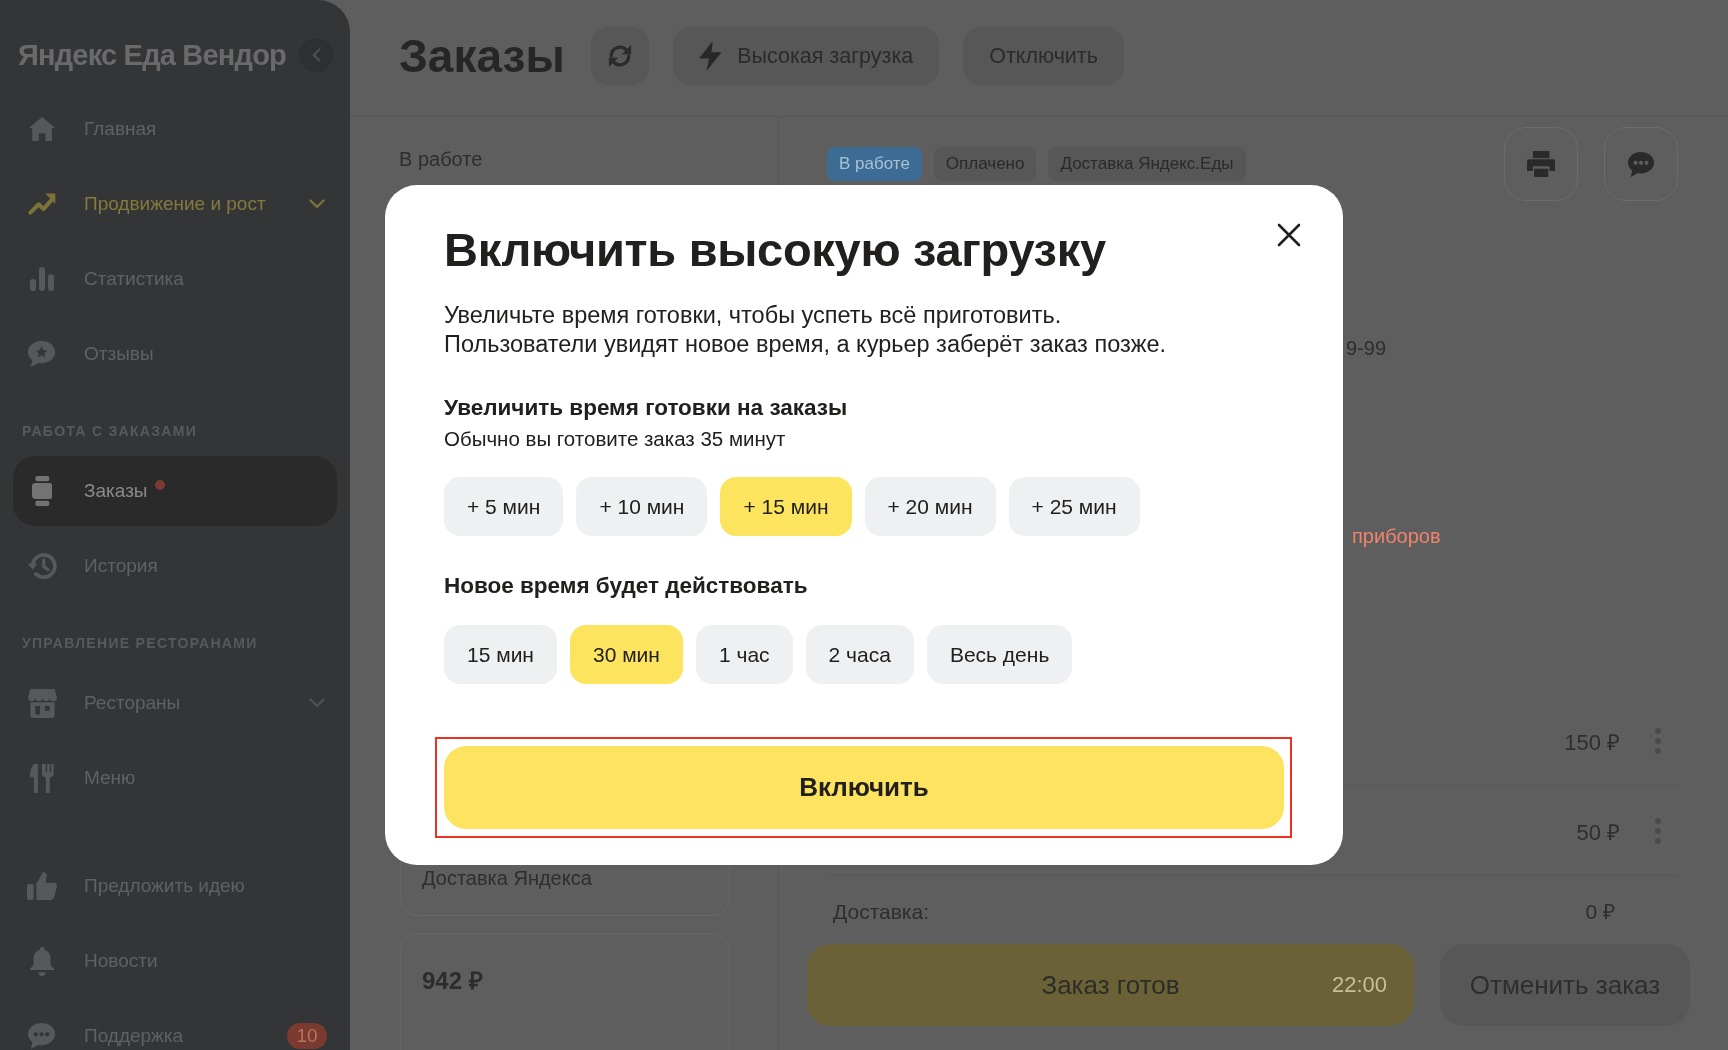 Image resolution: width=1728 pixels, height=1050 pixels. What do you see at coordinates (1074, 506) in the screenshot?
I see `option-chip: + 25 мин` at bounding box center [1074, 506].